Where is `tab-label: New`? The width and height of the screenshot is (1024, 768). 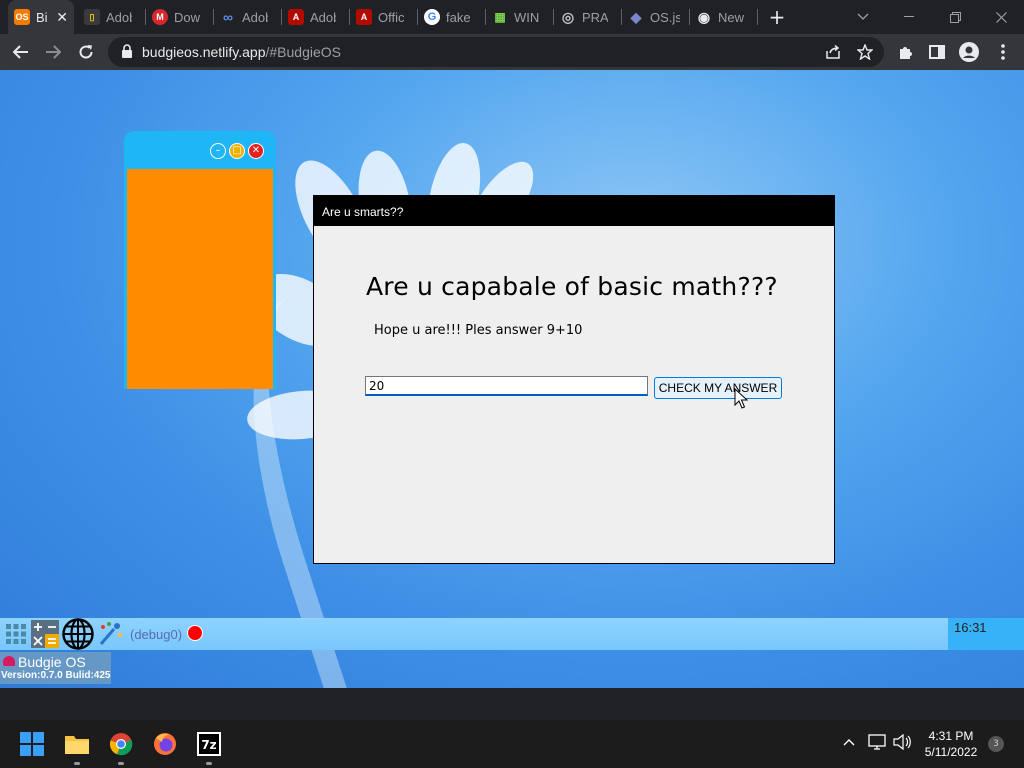
tab-label: New is located at coordinates (731, 17).